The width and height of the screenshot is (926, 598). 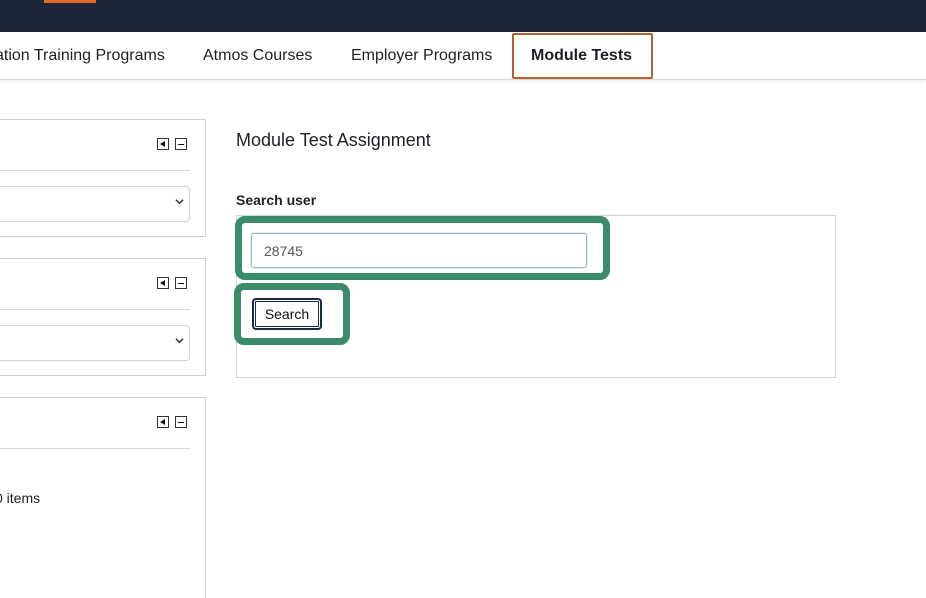 What do you see at coordinates (276, 200) in the screenshot?
I see `search-user-label: Search user` at bounding box center [276, 200].